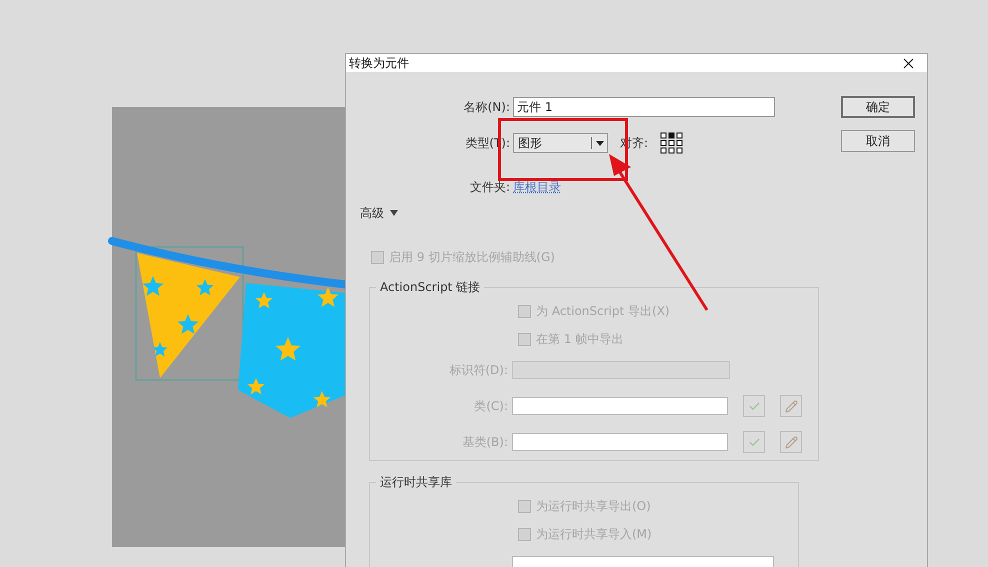 This screenshot has height=567, width=988. What do you see at coordinates (486, 107) in the screenshot?
I see `field-label: 名称(N):` at bounding box center [486, 107].